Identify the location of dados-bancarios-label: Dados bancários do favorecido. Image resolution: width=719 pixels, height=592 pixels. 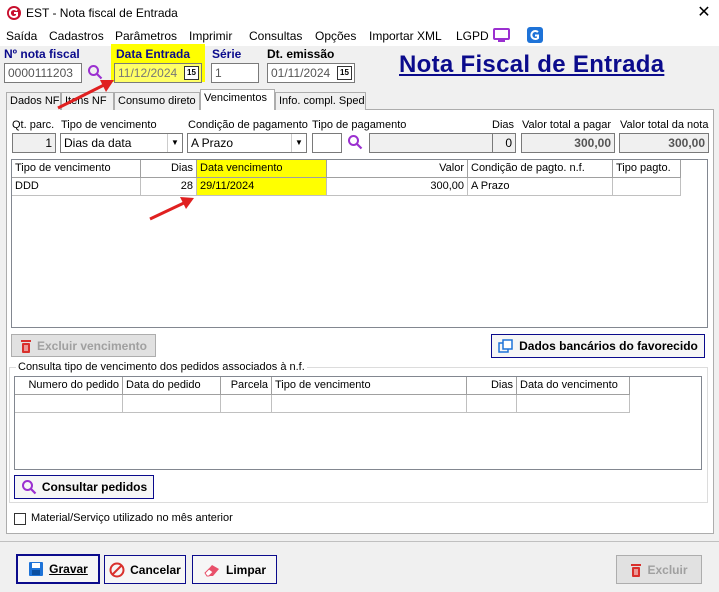
(608, 346).